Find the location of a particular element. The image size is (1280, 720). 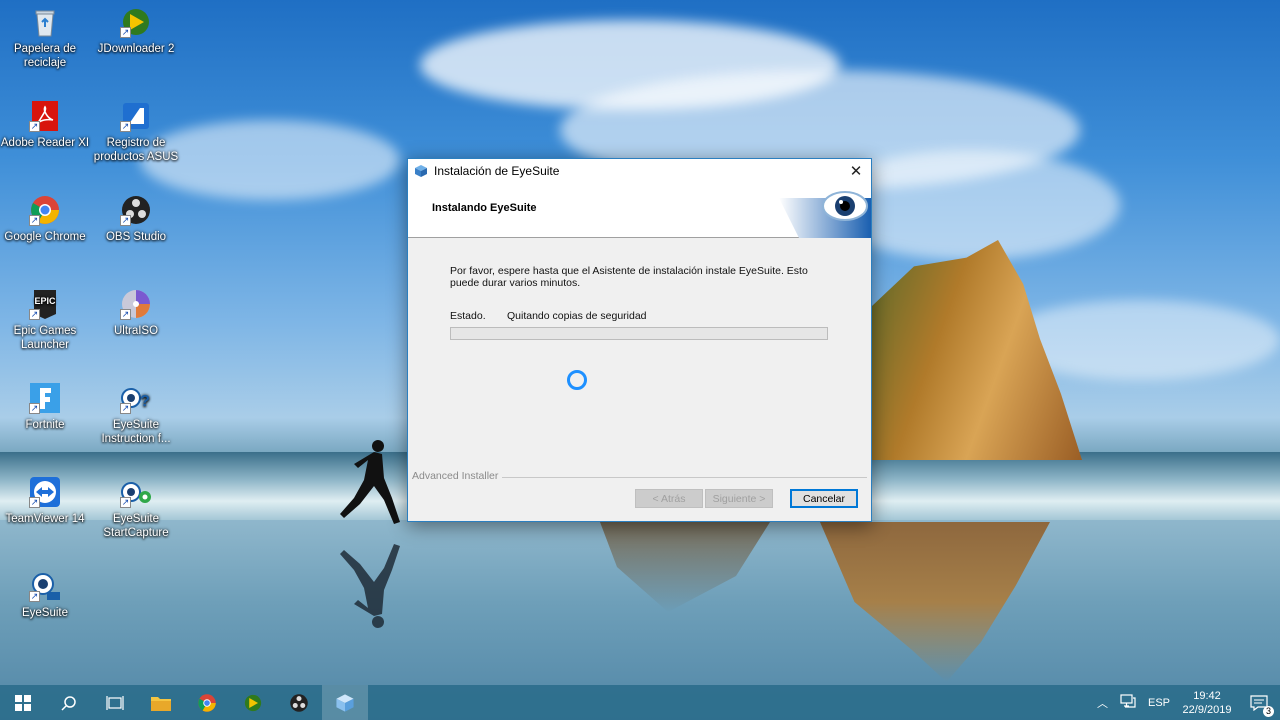

desktop-icon-label: EyeSuite StartCapture is located at coordinates (136, 526).